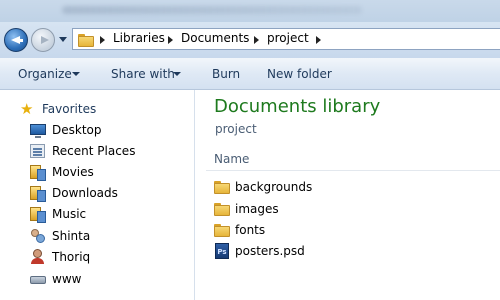 The height and width of the screenshot is (300, 500). What do you see at coordinates (71, 257) in the screenshot?
I see `sidebar-item-label: Thoriq` at bounding box center [71, 257].